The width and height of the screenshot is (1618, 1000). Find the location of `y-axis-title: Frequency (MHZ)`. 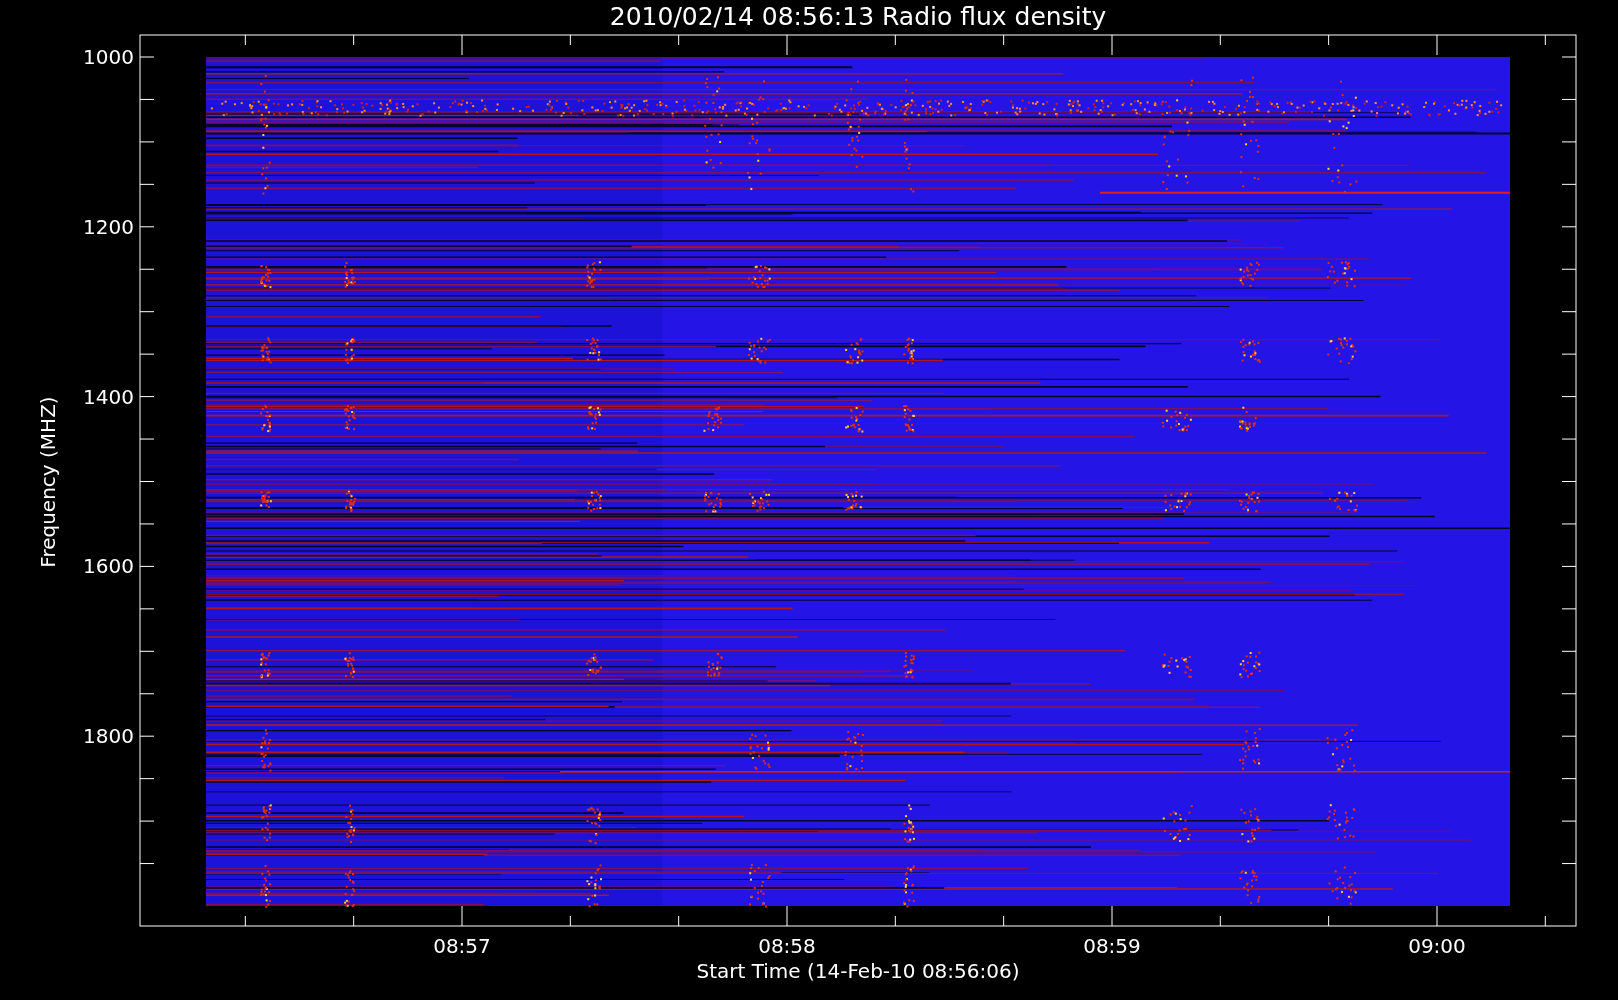

y-axis-title: Frequency (MHZ) is located at coordinates (48, 482).